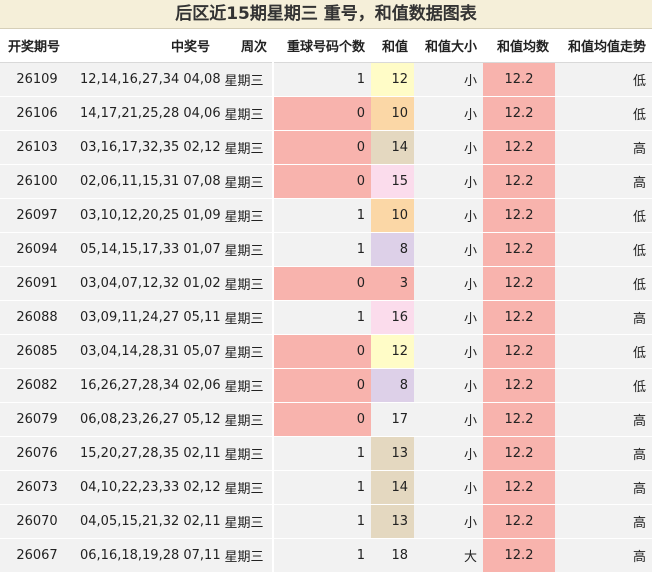 Image resolution: width=652 pixels, height=574 pixels. Describe the element at coordinates (145, 46) in the screenshot. I see `header-numbers: 中奖号` at that location.